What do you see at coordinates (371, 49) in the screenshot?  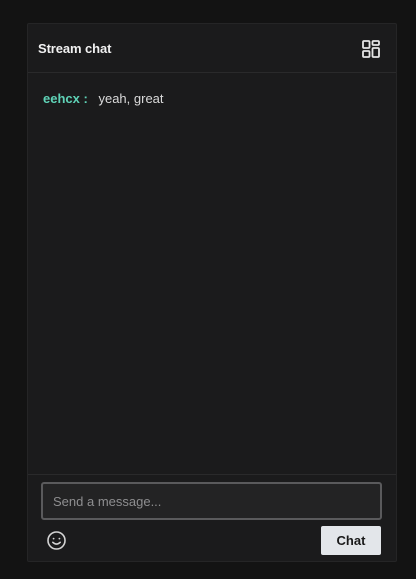 I see `layout-grid-icon` at bounding box center [371, 49].